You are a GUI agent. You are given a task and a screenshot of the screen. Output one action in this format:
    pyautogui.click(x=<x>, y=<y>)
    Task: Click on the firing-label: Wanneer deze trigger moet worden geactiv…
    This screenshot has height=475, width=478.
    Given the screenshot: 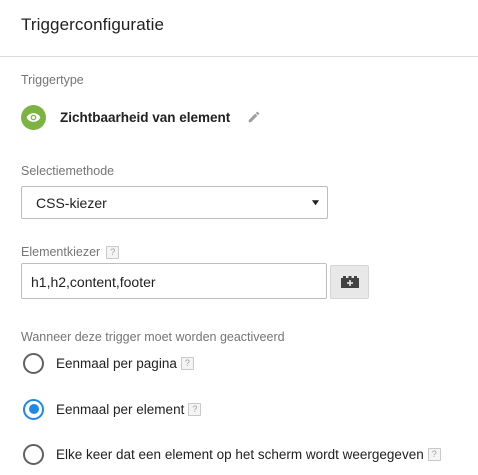 What is the action you would take?
    pyautogui.click(x=153, y=337)
    